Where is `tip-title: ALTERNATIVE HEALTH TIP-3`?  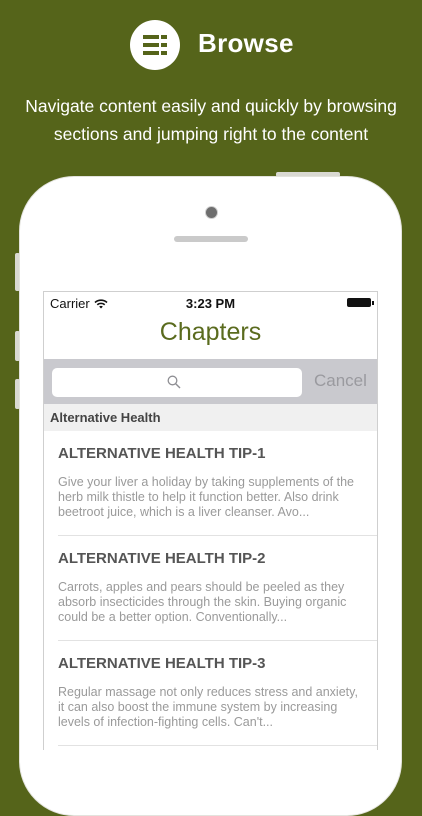 tip-title: ALTERNATIVE HEALTH TIP-3 is located at coordinates (162, 663).